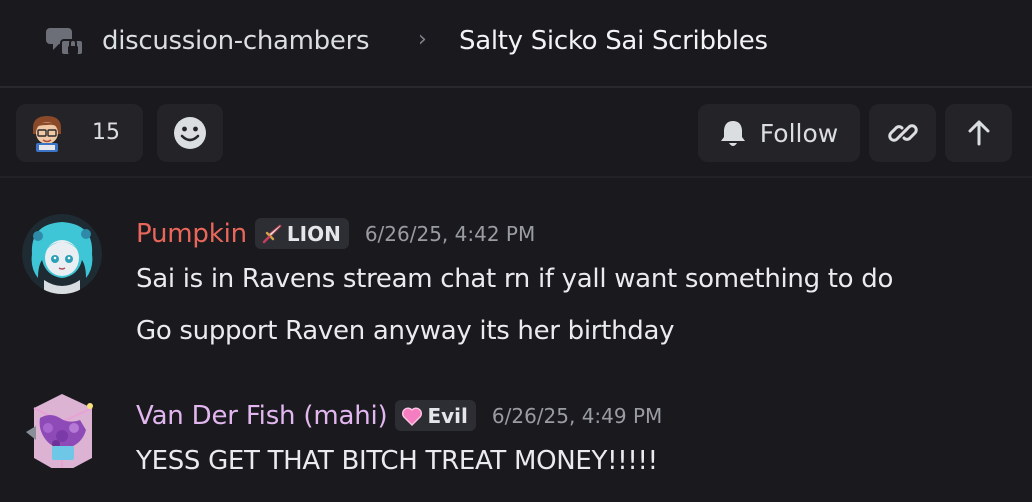 The height and width of the screenshot is (502, 1032). I want to click on link-icon, so click(902, 133).